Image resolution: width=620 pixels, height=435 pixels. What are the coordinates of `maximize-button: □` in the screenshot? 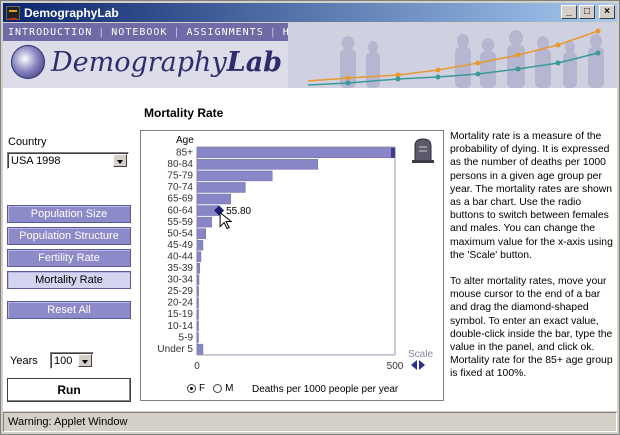 It's located at (587, 12).